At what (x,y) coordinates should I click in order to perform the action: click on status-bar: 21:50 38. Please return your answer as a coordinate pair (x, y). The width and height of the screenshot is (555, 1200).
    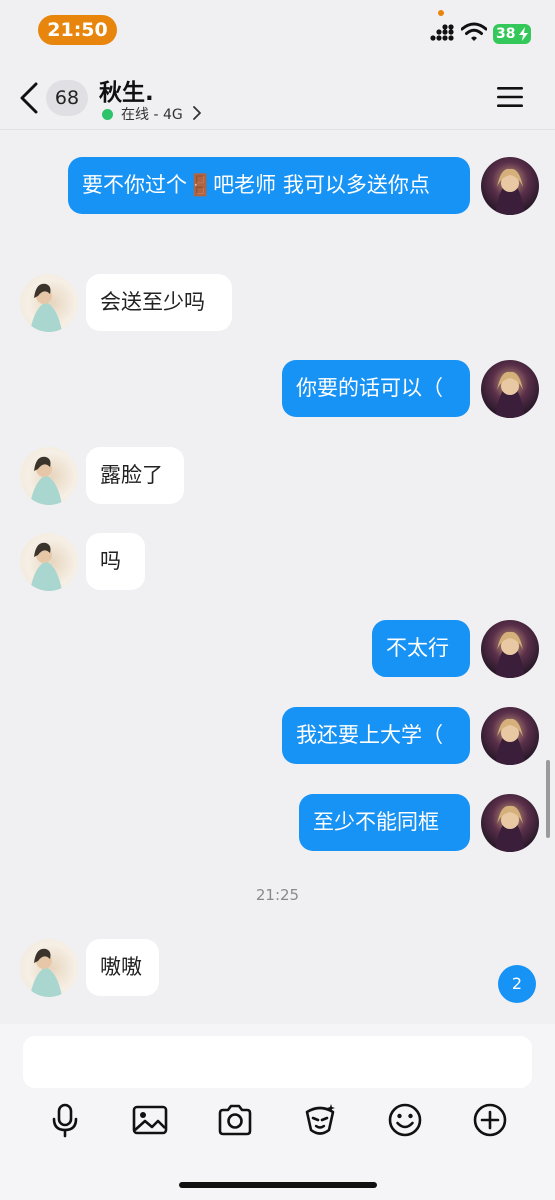
    Looking at the image, I should click on (277, 29).